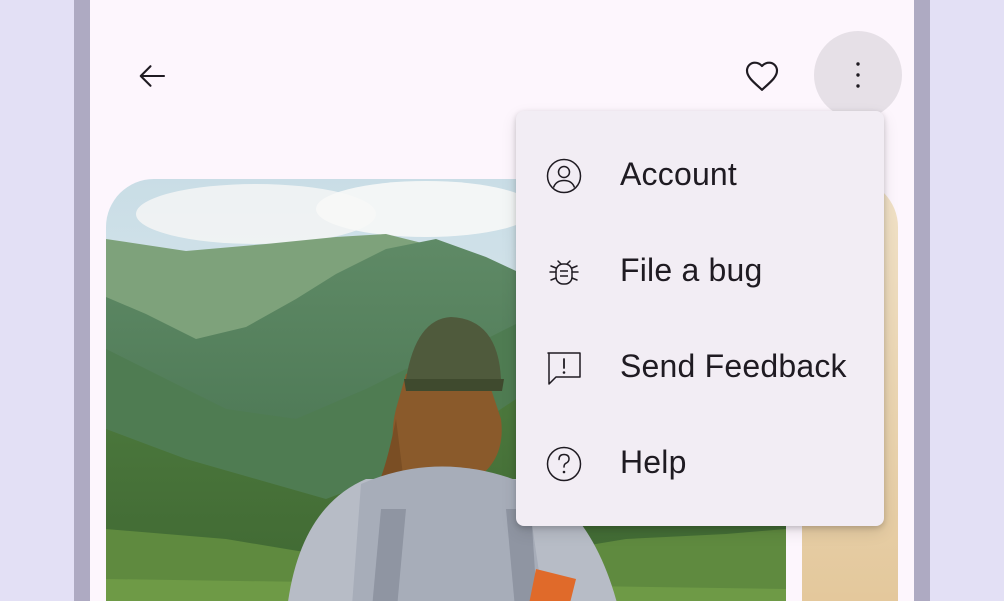 The width and height of the screenshot is (1004, 601). I want to click on bug-icon, so click(564, 272).